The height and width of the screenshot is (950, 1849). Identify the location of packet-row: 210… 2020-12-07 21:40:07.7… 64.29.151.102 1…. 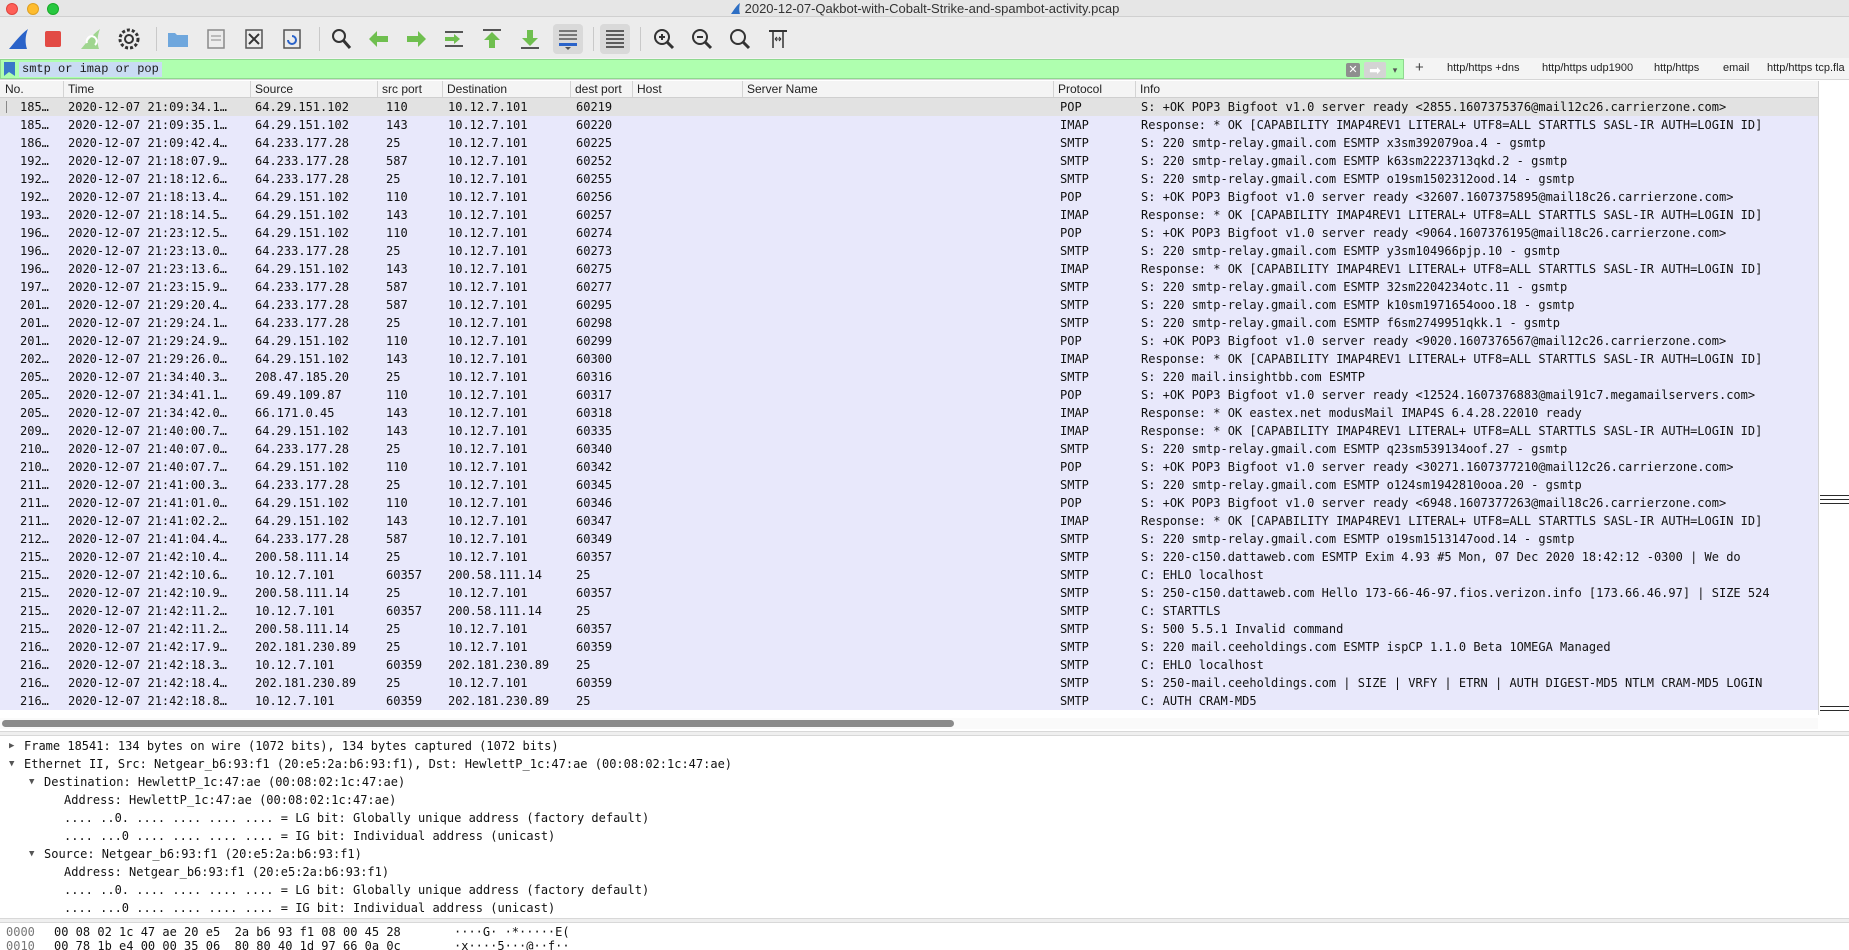
(909, 467).